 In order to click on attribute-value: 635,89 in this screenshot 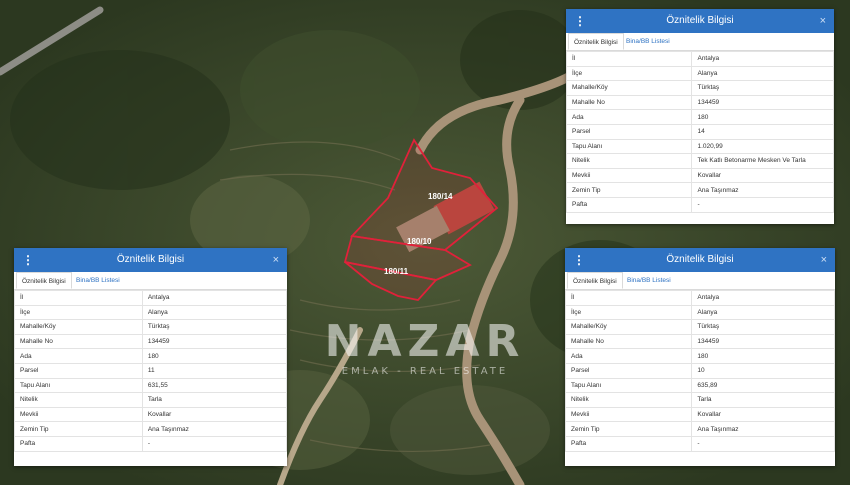, I will do `click(763, 385)`.